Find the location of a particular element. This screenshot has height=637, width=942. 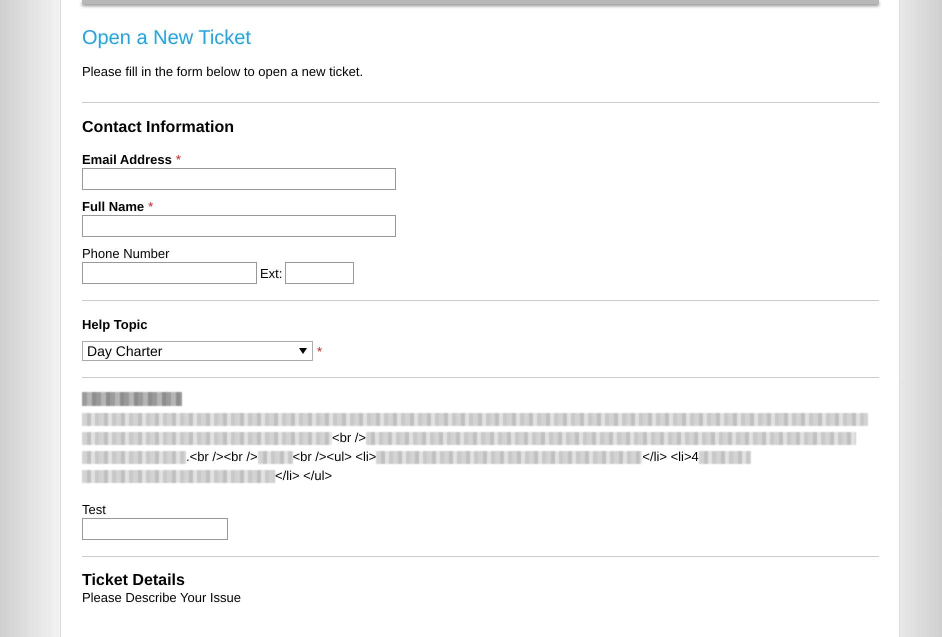

markup-text: <br /> is located at coordinates (349, 437).